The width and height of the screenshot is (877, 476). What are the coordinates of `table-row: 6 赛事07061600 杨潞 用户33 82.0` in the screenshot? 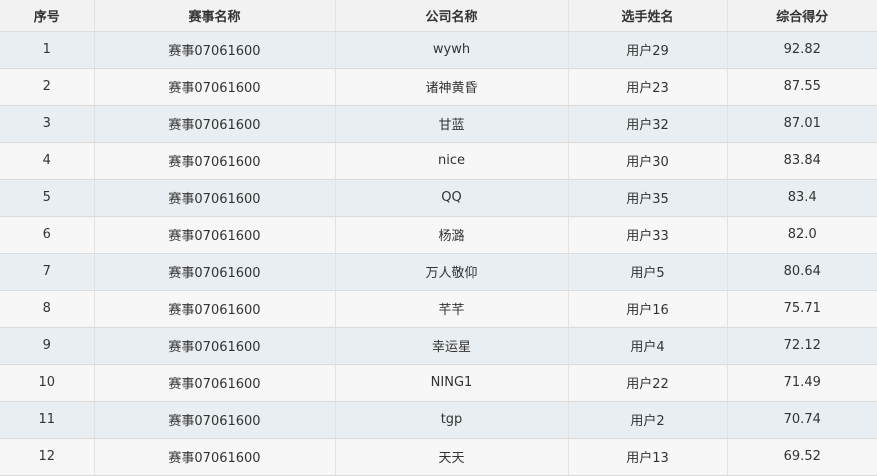 It's located at (438, 235).